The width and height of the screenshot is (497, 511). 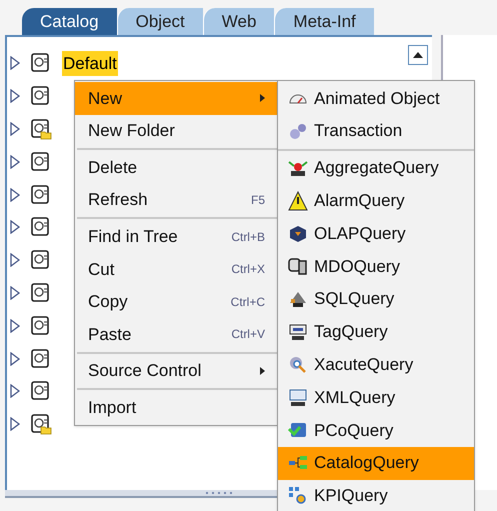 I want to click on shortcut-label: Ctrl+C, so click(x=247, y=302).